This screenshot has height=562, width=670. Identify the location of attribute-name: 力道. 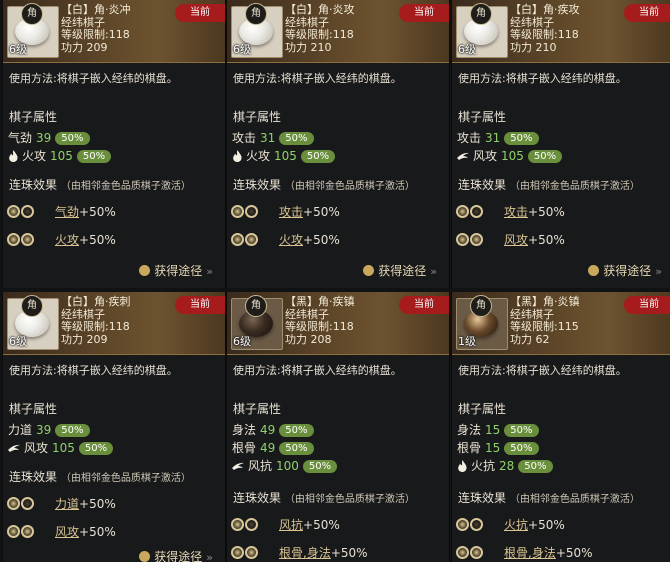
(20, 430).